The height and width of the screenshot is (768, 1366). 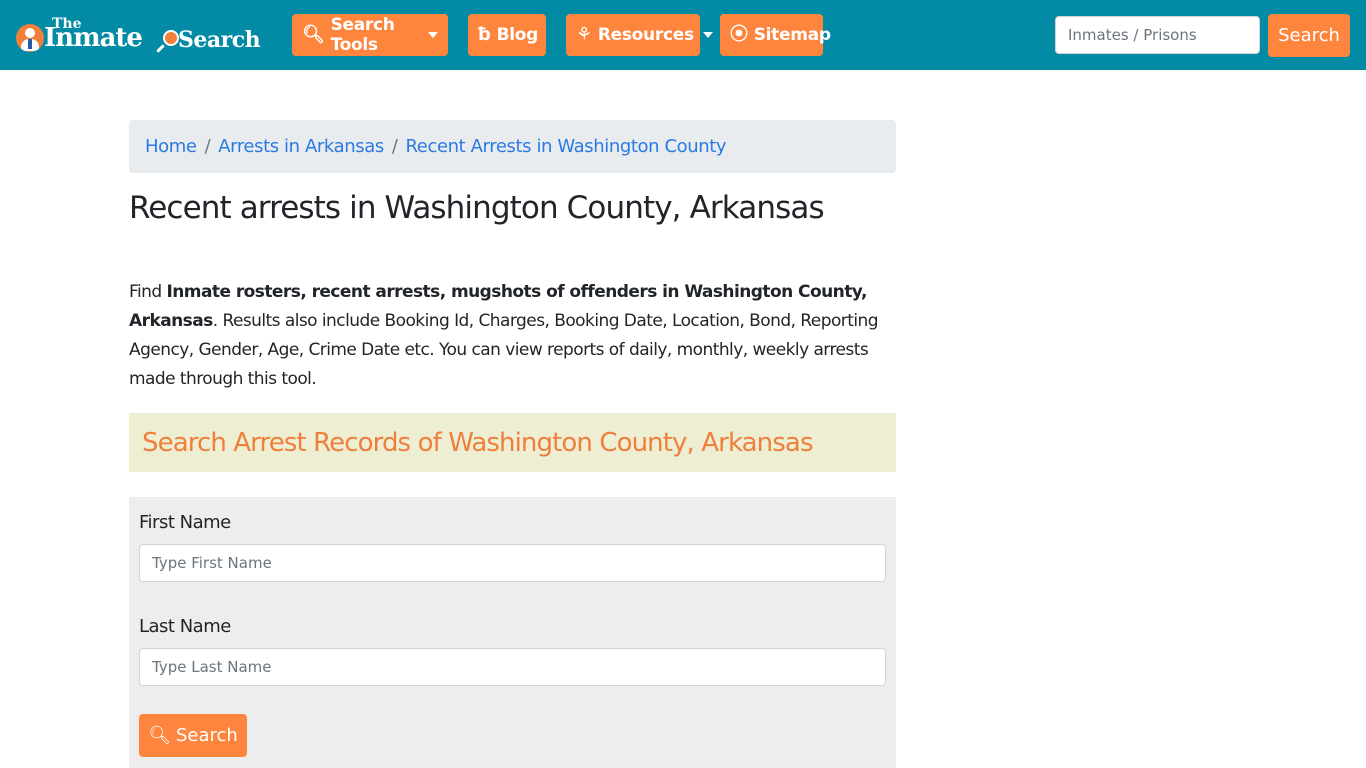 What do you see at coordinates (30, 38) in the screenshot?
I see `inmate-avatar-icon` at bounding box center [30, 38].